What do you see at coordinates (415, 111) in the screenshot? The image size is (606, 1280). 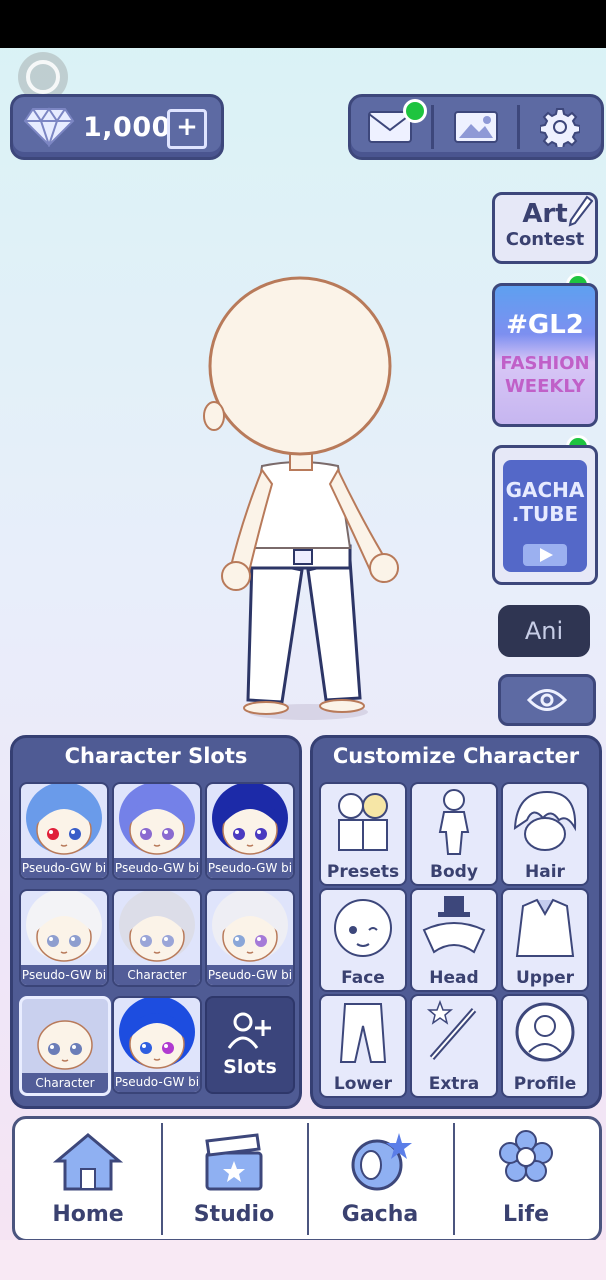 I see `mail-notification-dot` at bounding box center [415, 111].